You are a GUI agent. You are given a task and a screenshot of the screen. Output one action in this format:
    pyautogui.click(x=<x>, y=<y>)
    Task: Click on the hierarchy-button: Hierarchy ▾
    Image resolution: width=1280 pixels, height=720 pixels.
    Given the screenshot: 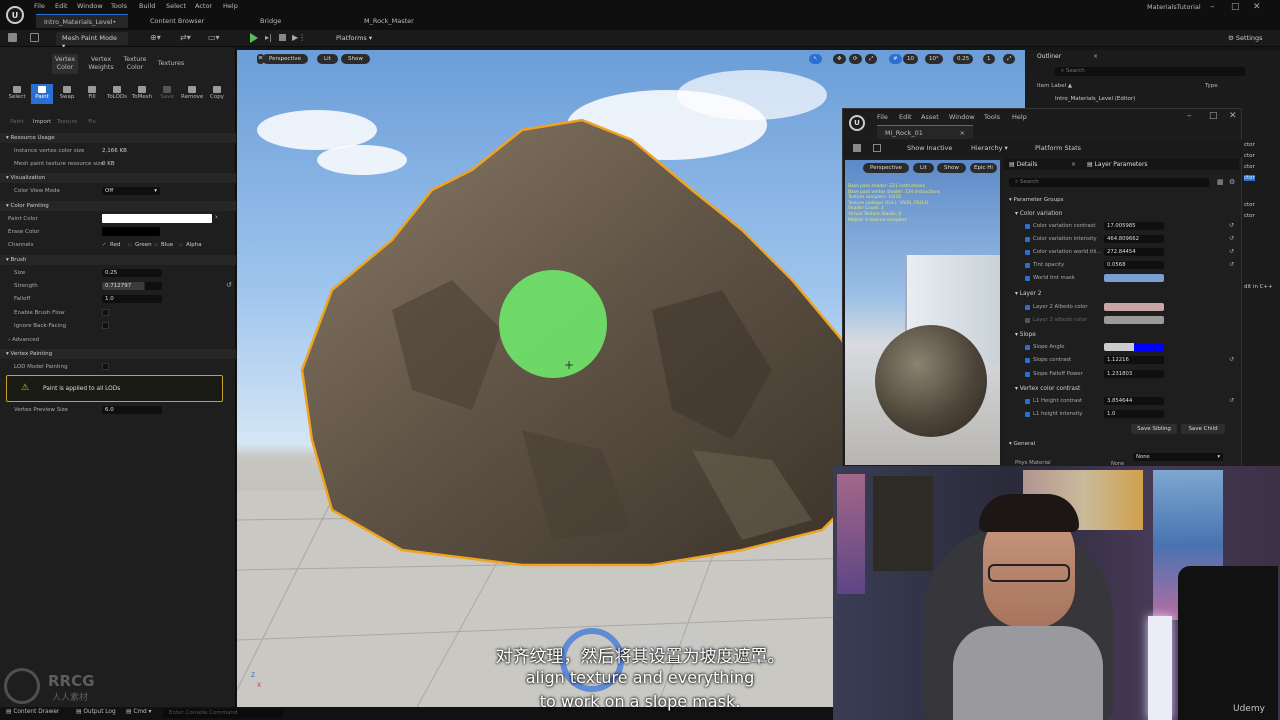 What is the action you would take?
    pyautogui.click(x=995, y=148)
    